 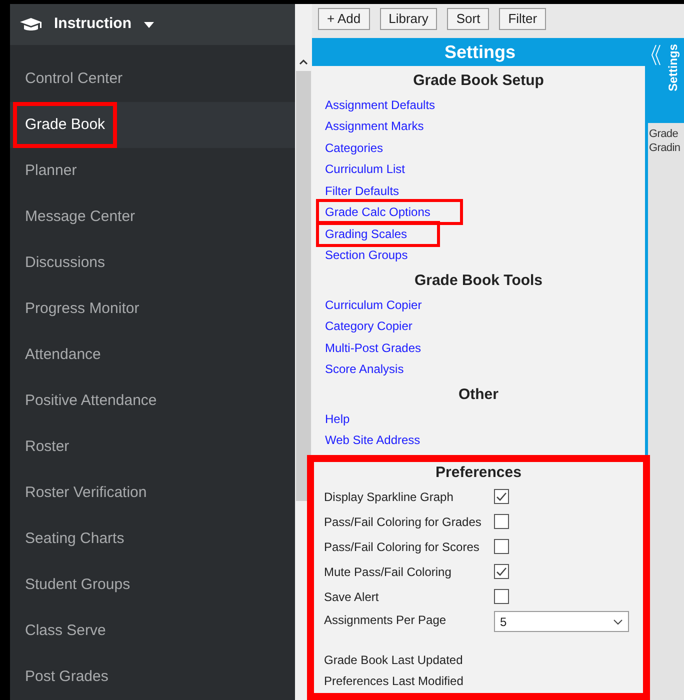 What do you see at coordinates (394, 660) in the screenshot?
I see `preference-label: Grade Book Last Updated` at bounding box center [394, 660].